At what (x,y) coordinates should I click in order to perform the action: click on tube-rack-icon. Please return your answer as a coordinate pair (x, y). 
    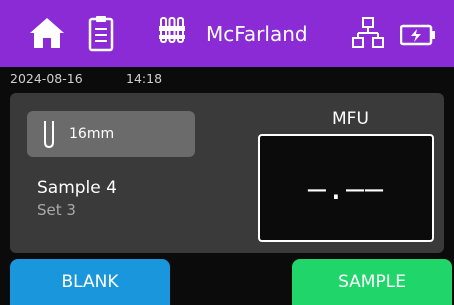
    Looking at the image, I should click on (172, 35).